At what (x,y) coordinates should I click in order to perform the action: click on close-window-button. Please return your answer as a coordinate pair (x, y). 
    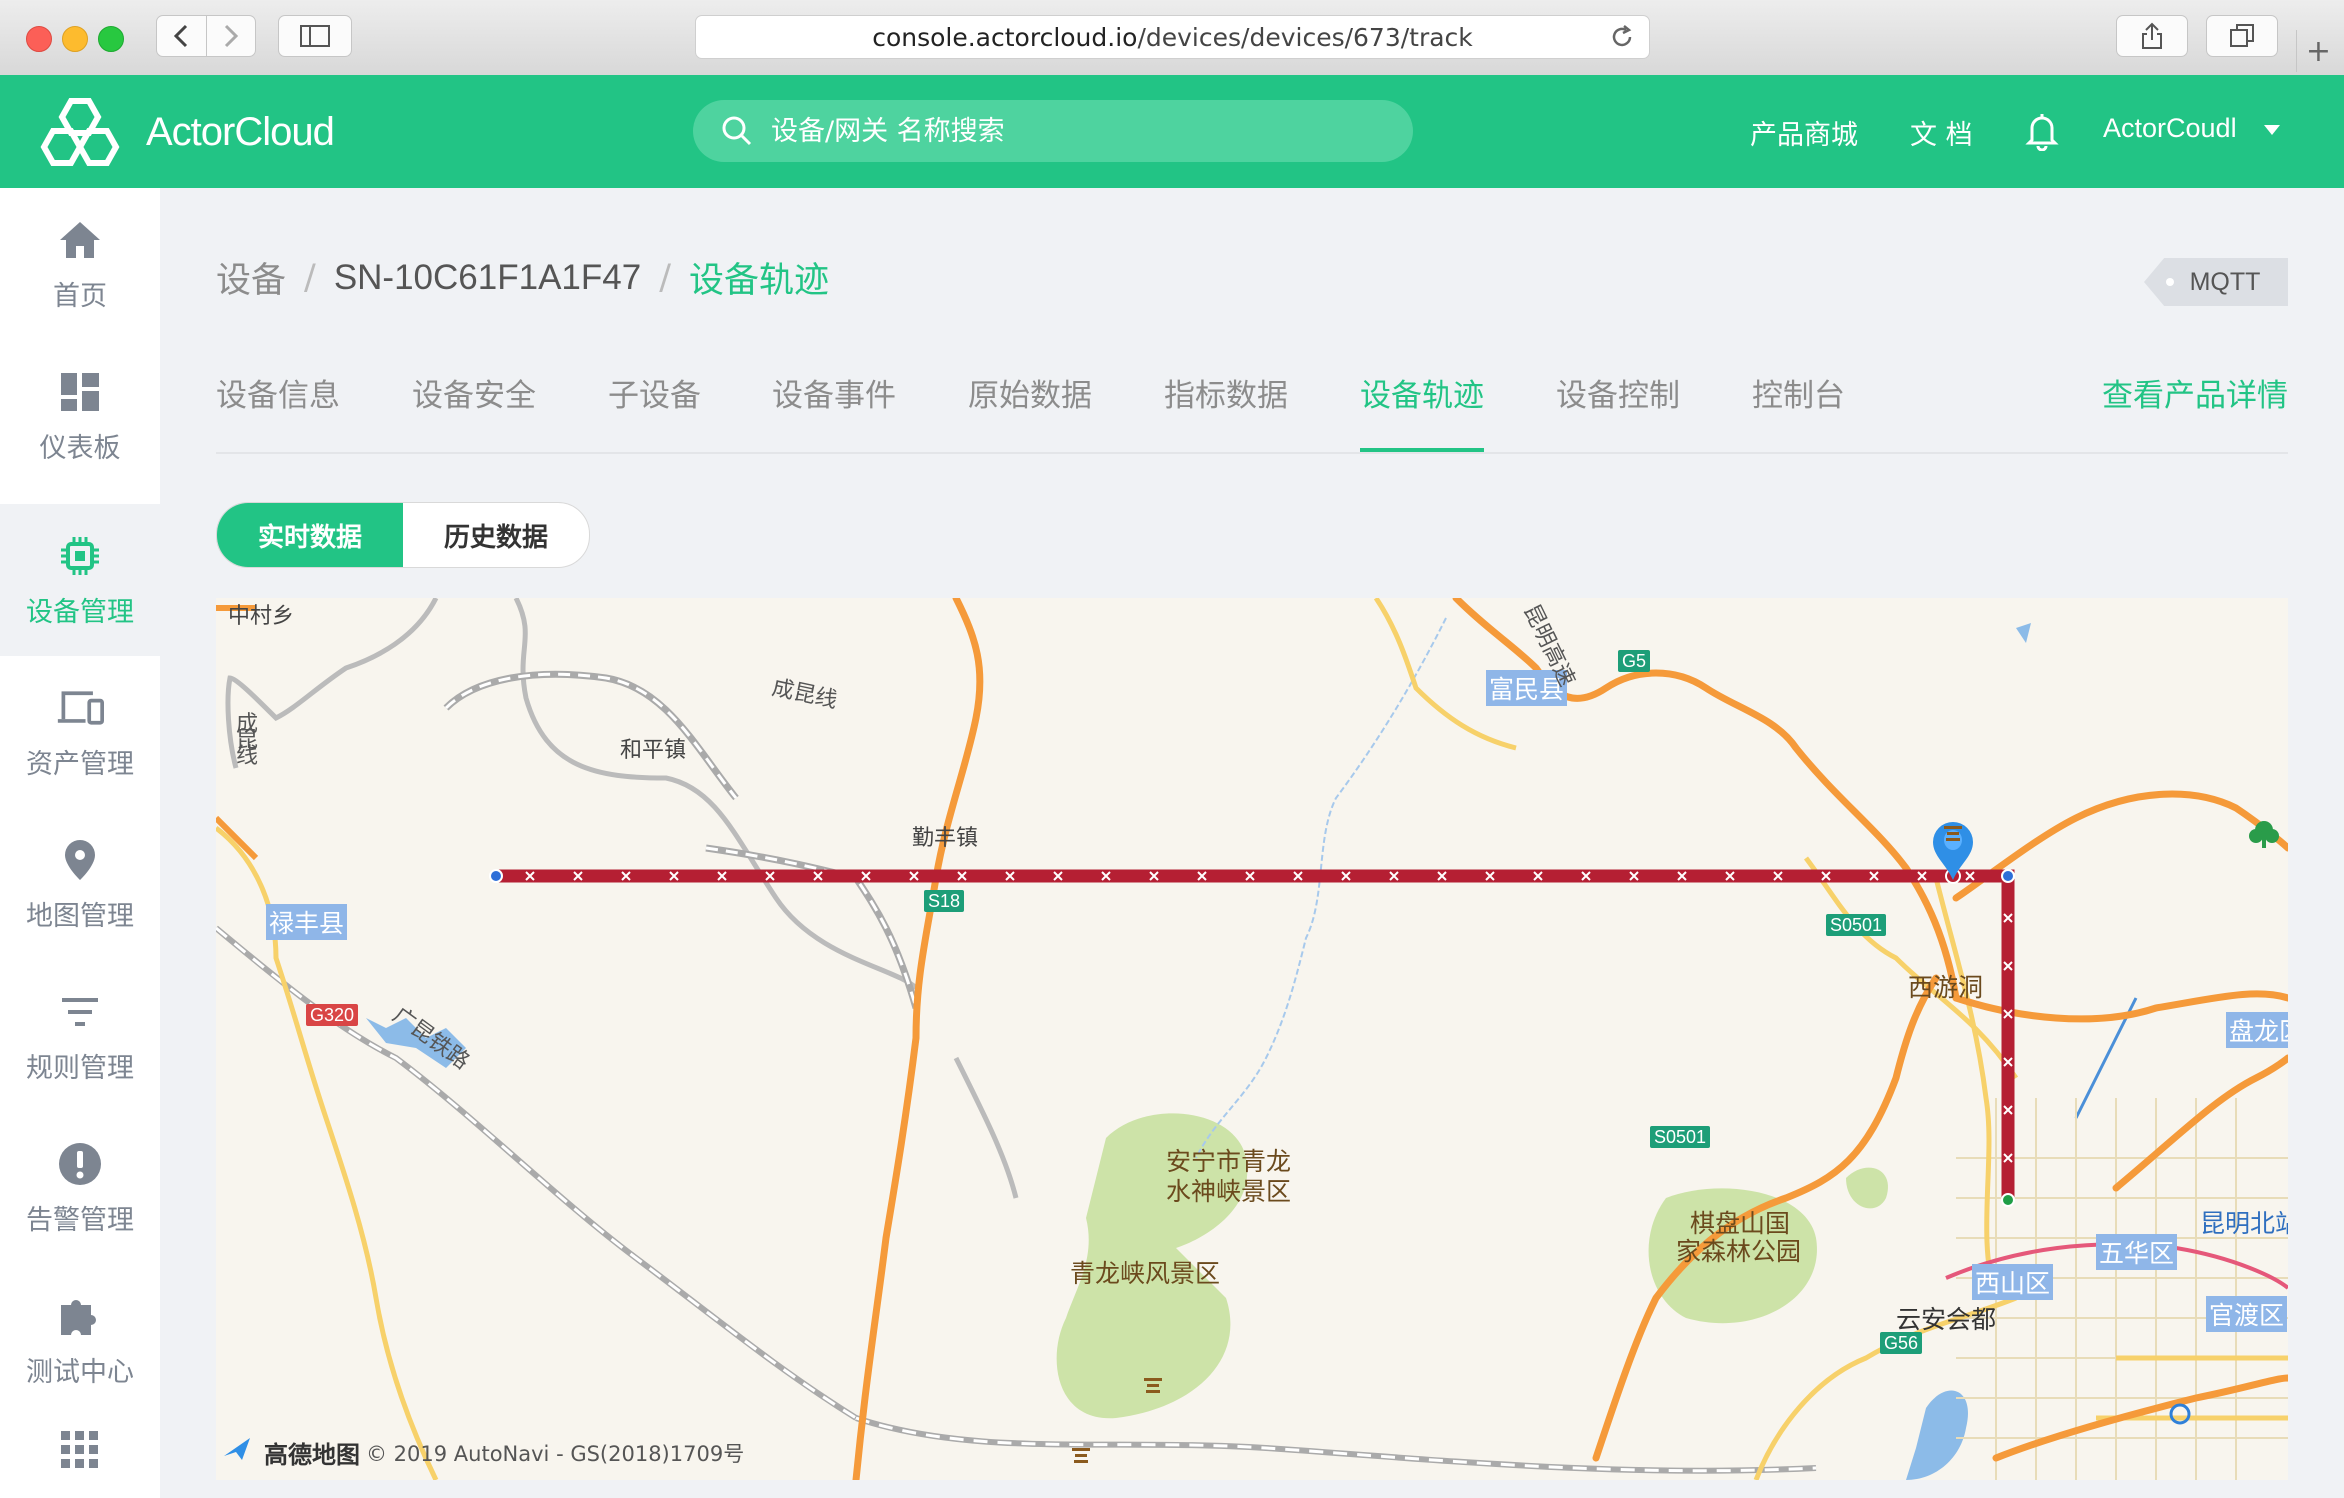
    Looking at the image, I should click on (39, 39).